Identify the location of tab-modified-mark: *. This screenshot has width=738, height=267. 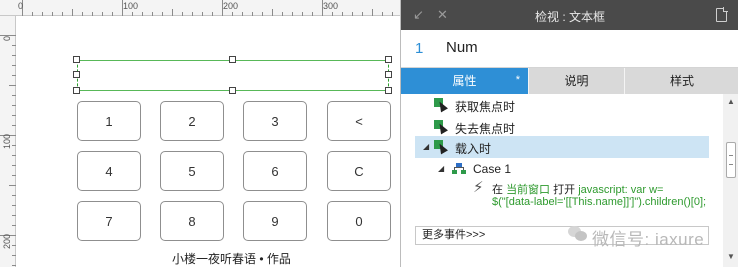
(517, 80).